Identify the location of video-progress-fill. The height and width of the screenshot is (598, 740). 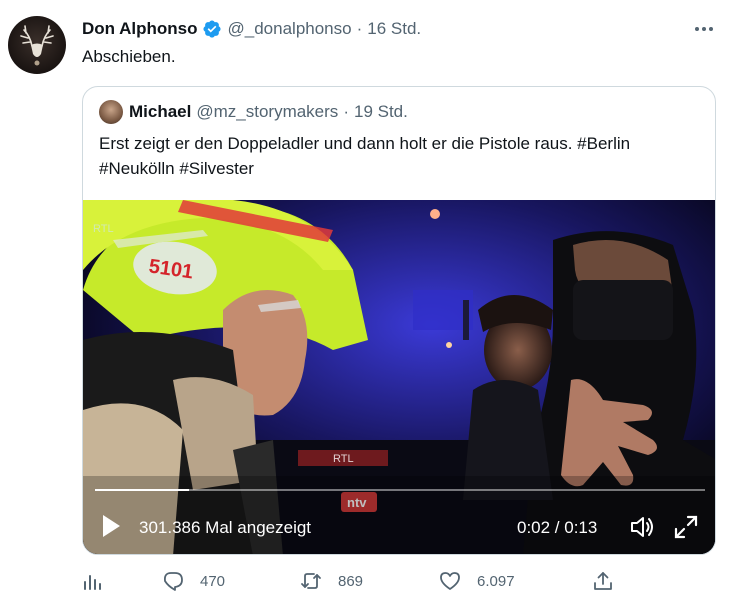
(142, 490).